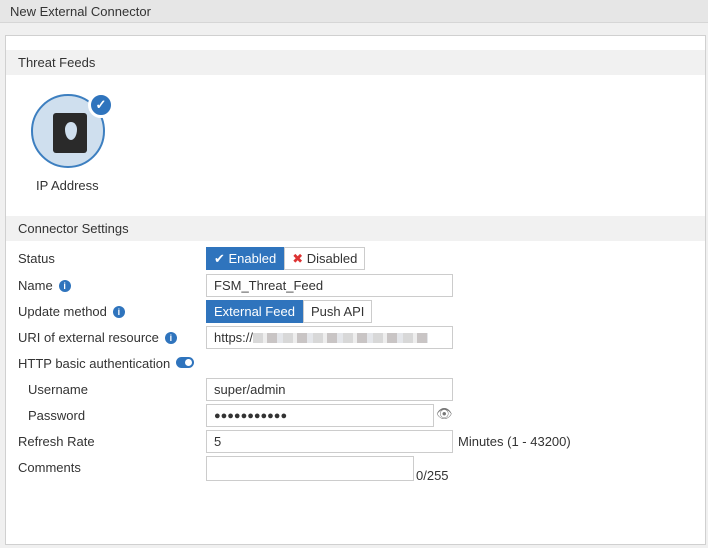  I want to click on external-feed-button: External Feed, so click(254, 311).